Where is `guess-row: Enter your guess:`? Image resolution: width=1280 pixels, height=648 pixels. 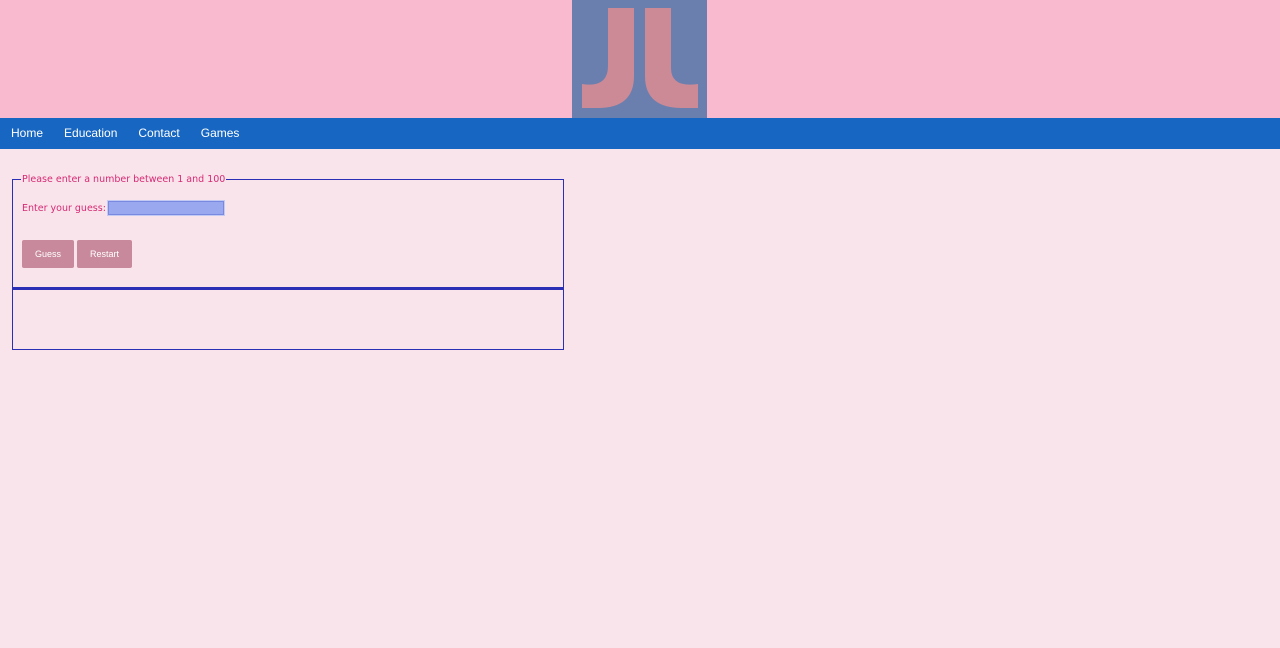
guess-row: Enter your guess: is located at coordinates (123, 208).